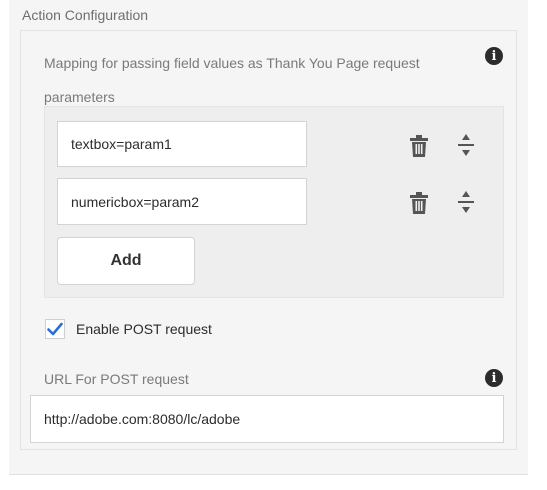 This screenshot has width=547, height=490. I want to click on enable-post-checkbox, so click(55, 329).